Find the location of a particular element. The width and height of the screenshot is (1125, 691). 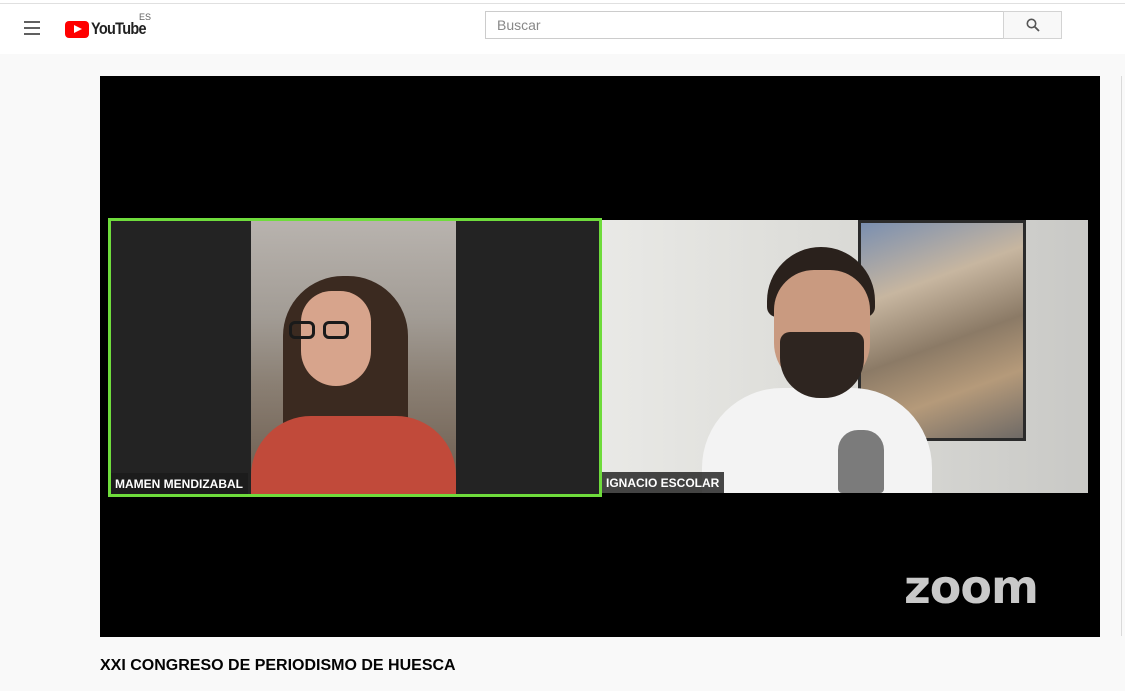

participant-name-label: IGNACIO ESCOLAR is located at coordinates (663, 482).